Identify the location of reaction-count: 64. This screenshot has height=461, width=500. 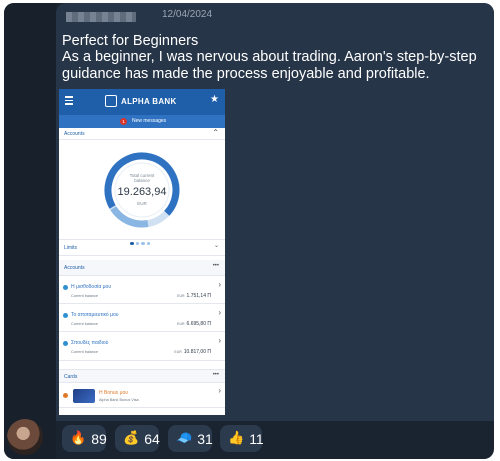
(152, 438).